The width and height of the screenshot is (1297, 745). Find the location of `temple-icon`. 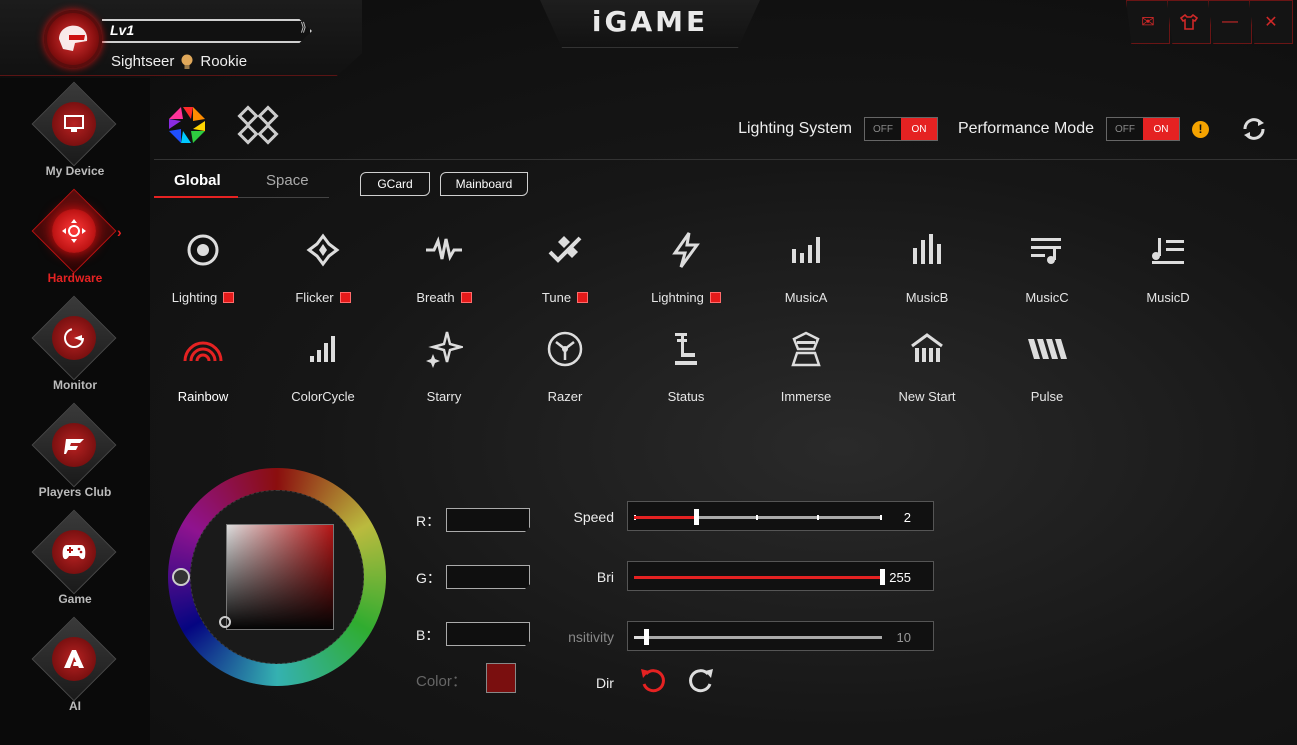

temple-icon is located at coordinates (927, 347).